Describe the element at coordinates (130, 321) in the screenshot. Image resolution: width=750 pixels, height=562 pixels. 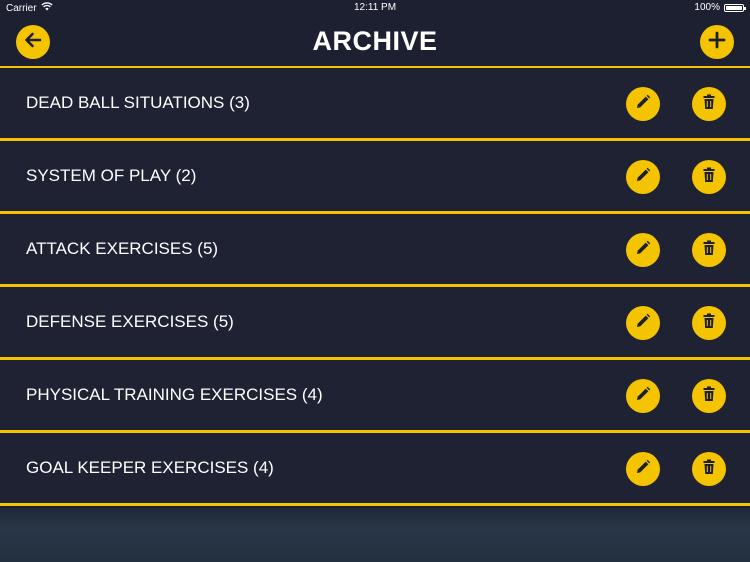
I see `list-item-label: DEFENSE EXERCISES (5)` at that location.